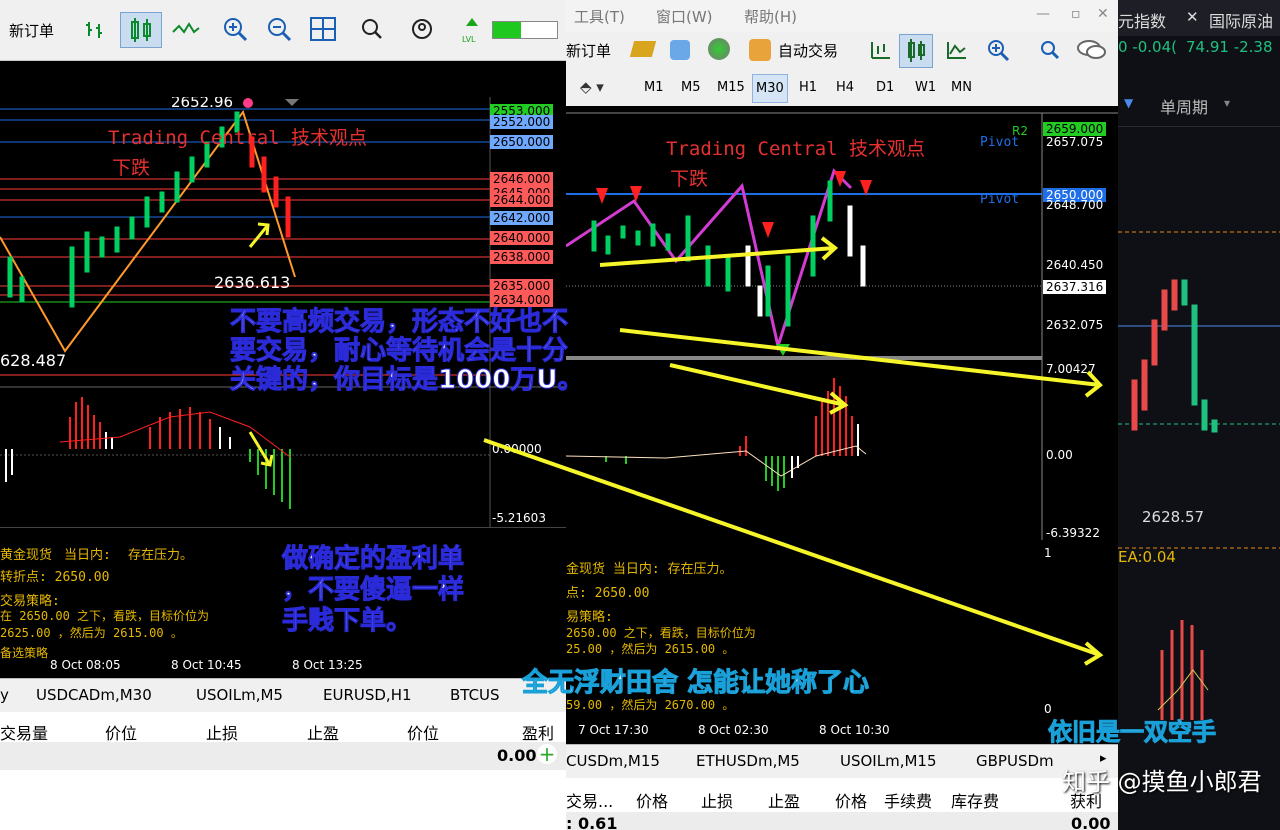 The image size is (1280, 830). I want to click on price-tag: 2637.316, so click(1075, 287).